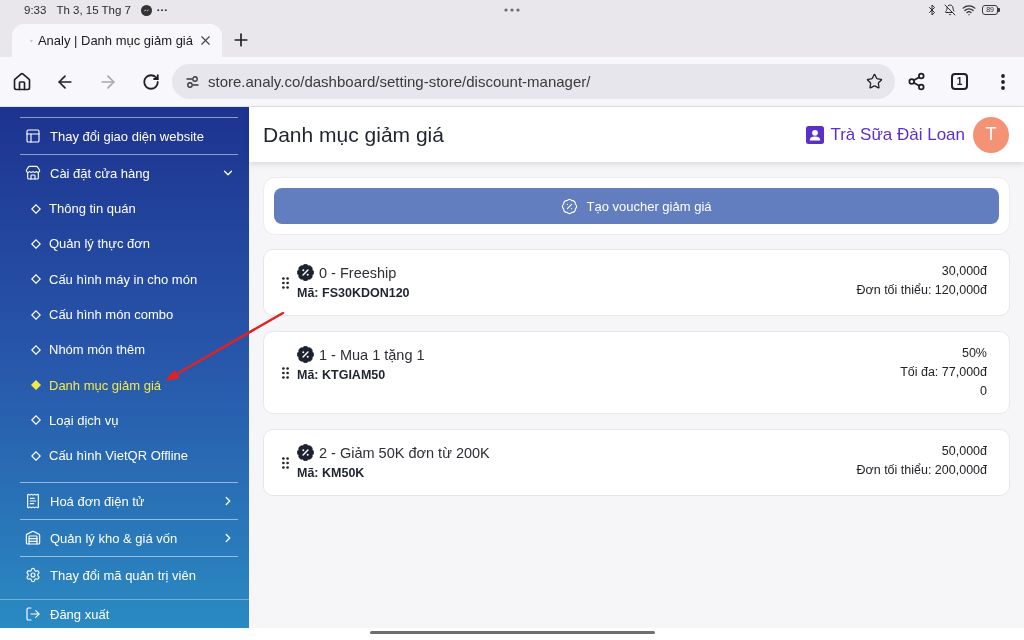 The width and height of the screenshot is (1024, 640). What do you see at coordinates (533, 81) in the screenshot?
I see `address-bar: store.analy.co/dashboard/setting-store/discount-manager/` at bounding box center [533, 81].